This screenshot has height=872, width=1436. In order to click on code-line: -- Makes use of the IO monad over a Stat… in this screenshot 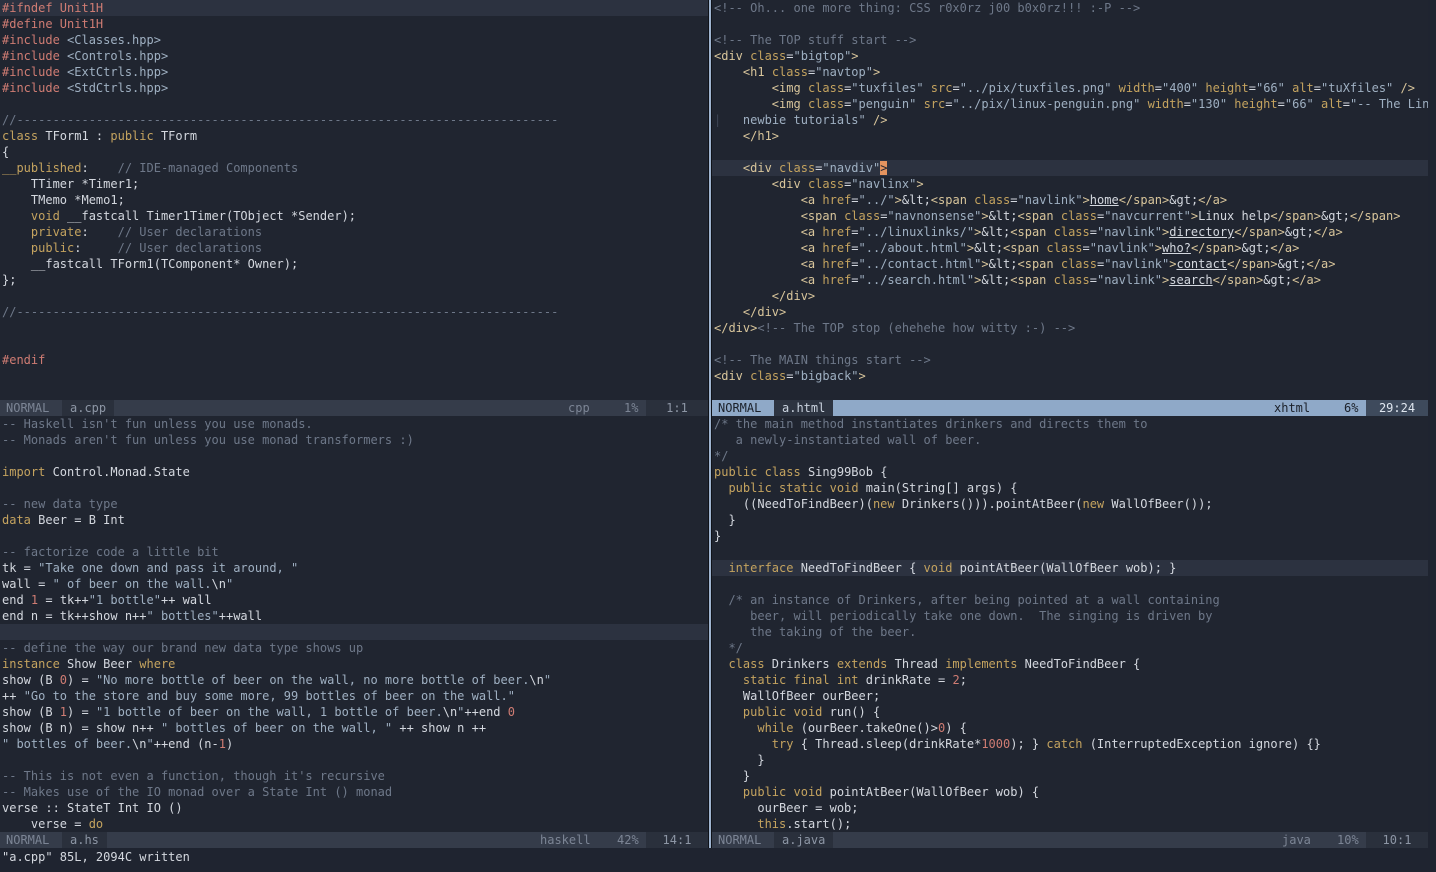, I will do `click(354, 792)`.